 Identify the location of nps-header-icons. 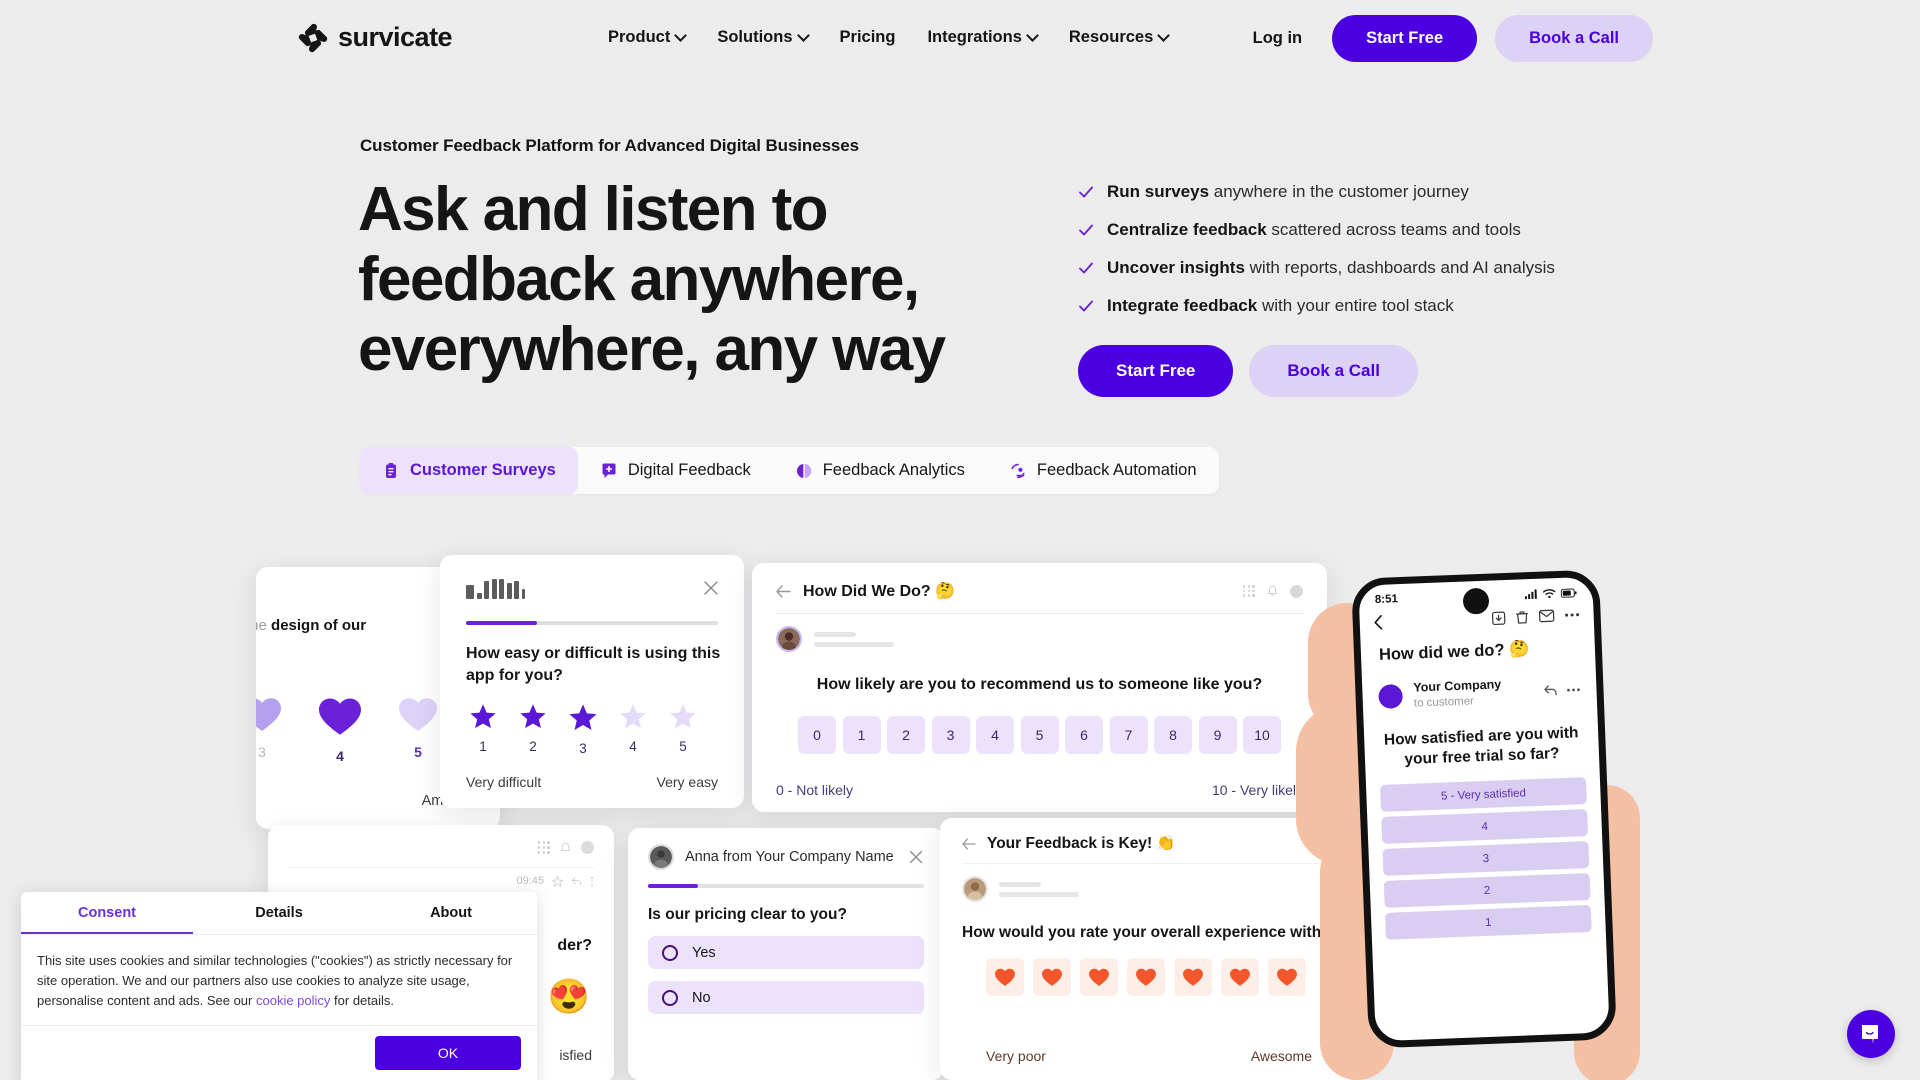
(1272, 591).